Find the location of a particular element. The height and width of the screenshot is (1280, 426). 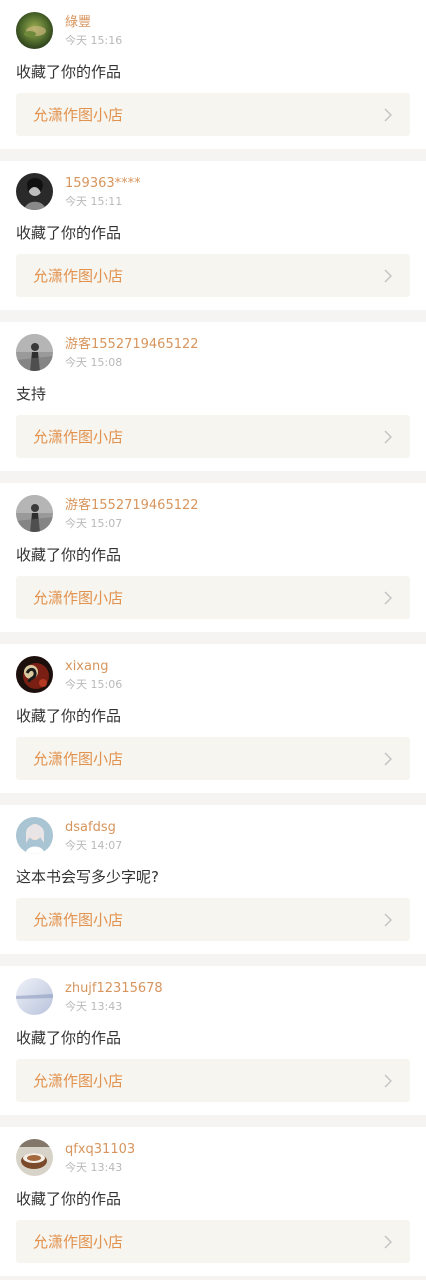

avatar-light-sky-icon is located at coordinates (34, 996).